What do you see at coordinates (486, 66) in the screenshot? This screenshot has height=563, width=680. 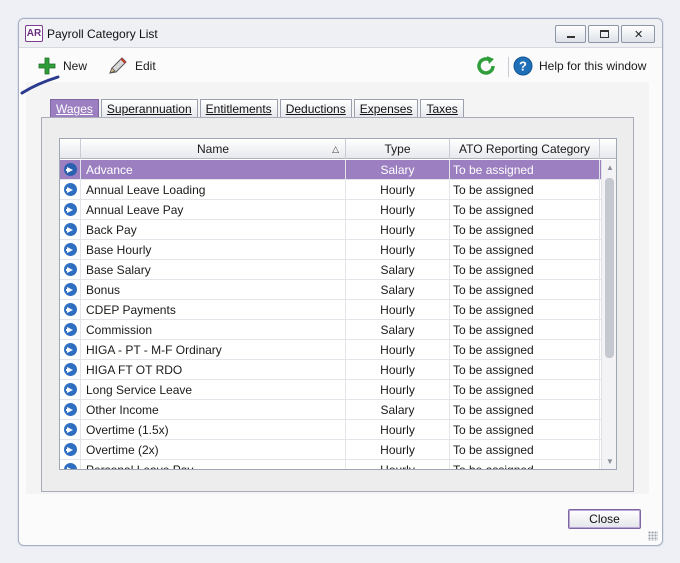 I see `refresh-button` at bounding box center [486, 66].